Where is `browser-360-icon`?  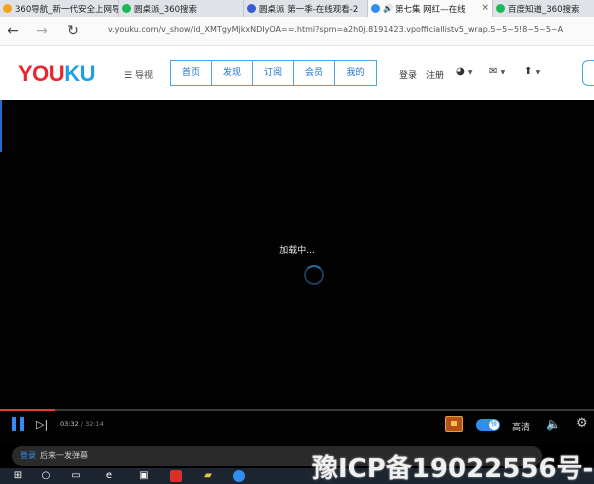 browser-360-icon is located at coordinates (239, 476).